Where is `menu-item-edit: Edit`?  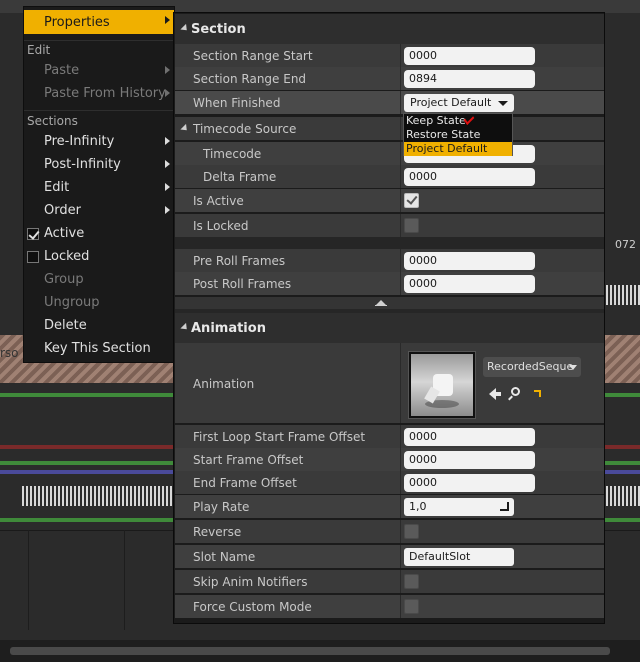
menu-item-edit: Edit is located at coordinates (99, 188).